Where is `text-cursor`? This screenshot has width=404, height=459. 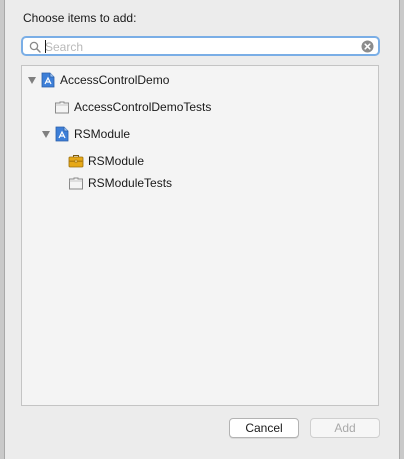
text-cursor is located at coordinates (45, 46).